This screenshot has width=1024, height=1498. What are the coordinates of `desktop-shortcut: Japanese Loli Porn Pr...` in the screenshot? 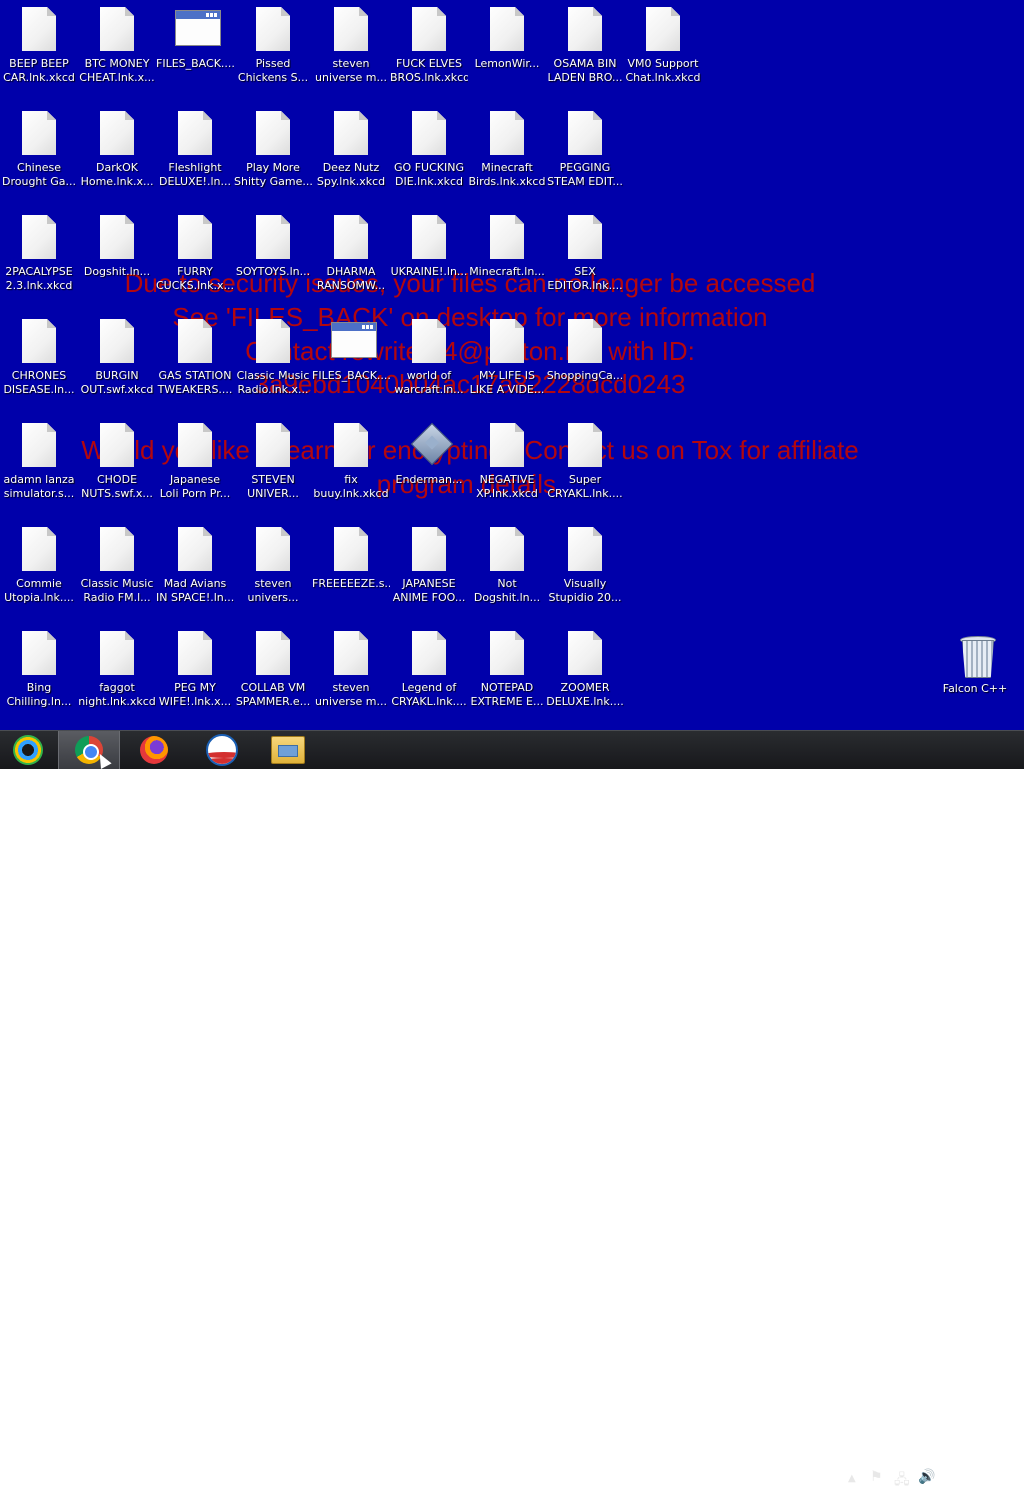 It's located at (195, 458).